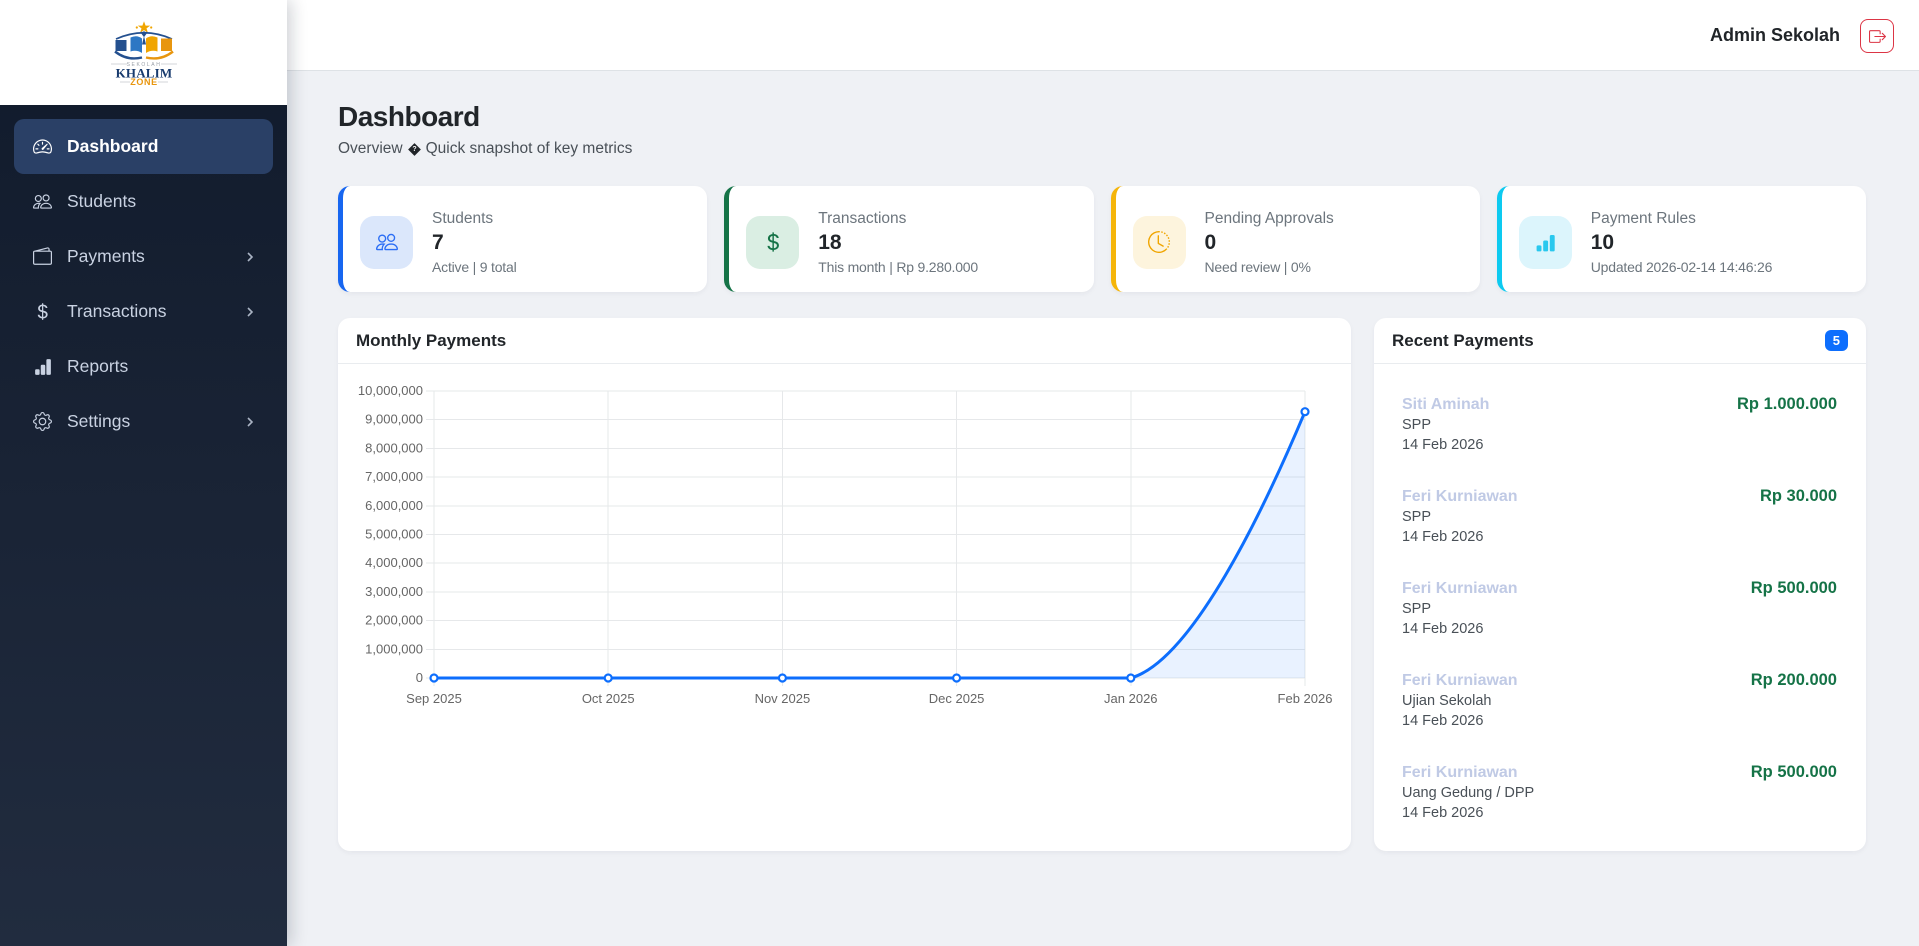 The width and height of the screenshot is (1919, 946). I want to click on svg-text: 4,000,000, so click(394, 562).